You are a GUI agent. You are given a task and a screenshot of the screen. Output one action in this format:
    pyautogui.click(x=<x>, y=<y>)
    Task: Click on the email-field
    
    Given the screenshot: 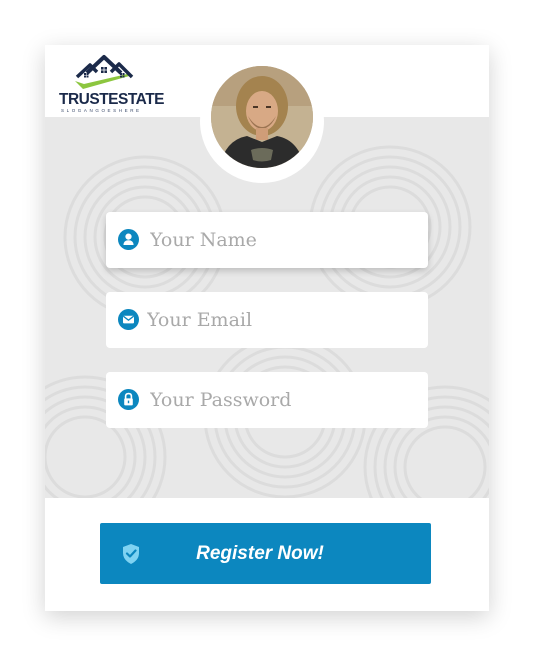 What is the action you would take?
    pyautogui.click(x=267, y=320)
    